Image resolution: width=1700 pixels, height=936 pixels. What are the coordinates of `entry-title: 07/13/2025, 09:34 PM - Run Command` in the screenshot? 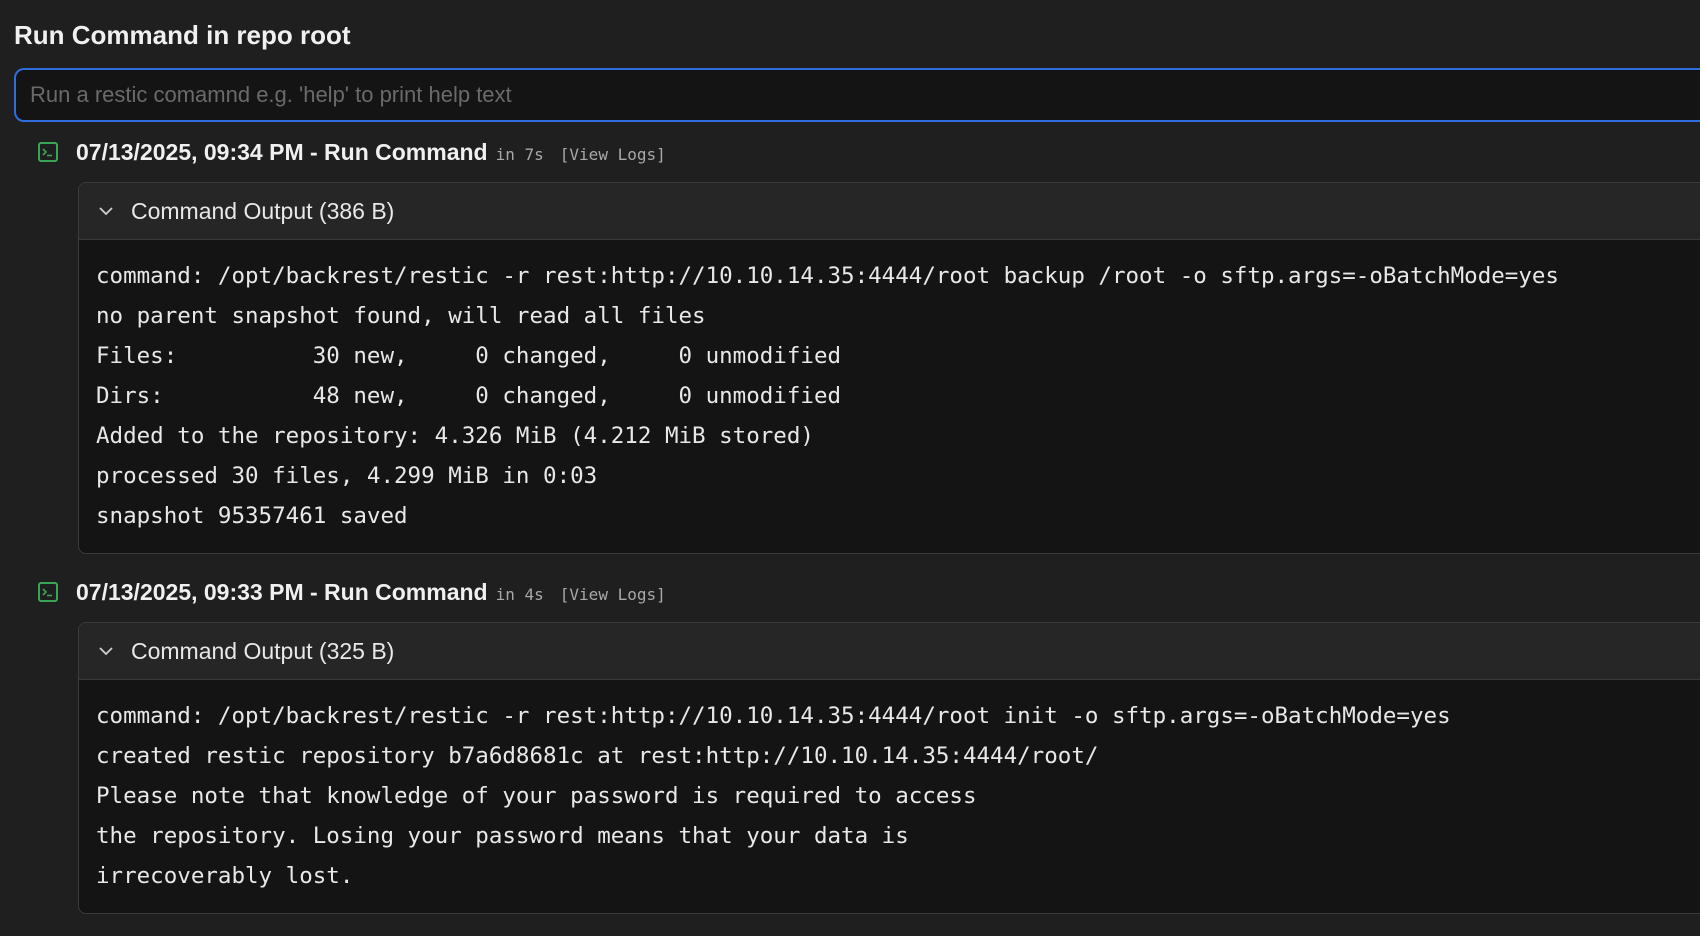 It's located at (282, 151).